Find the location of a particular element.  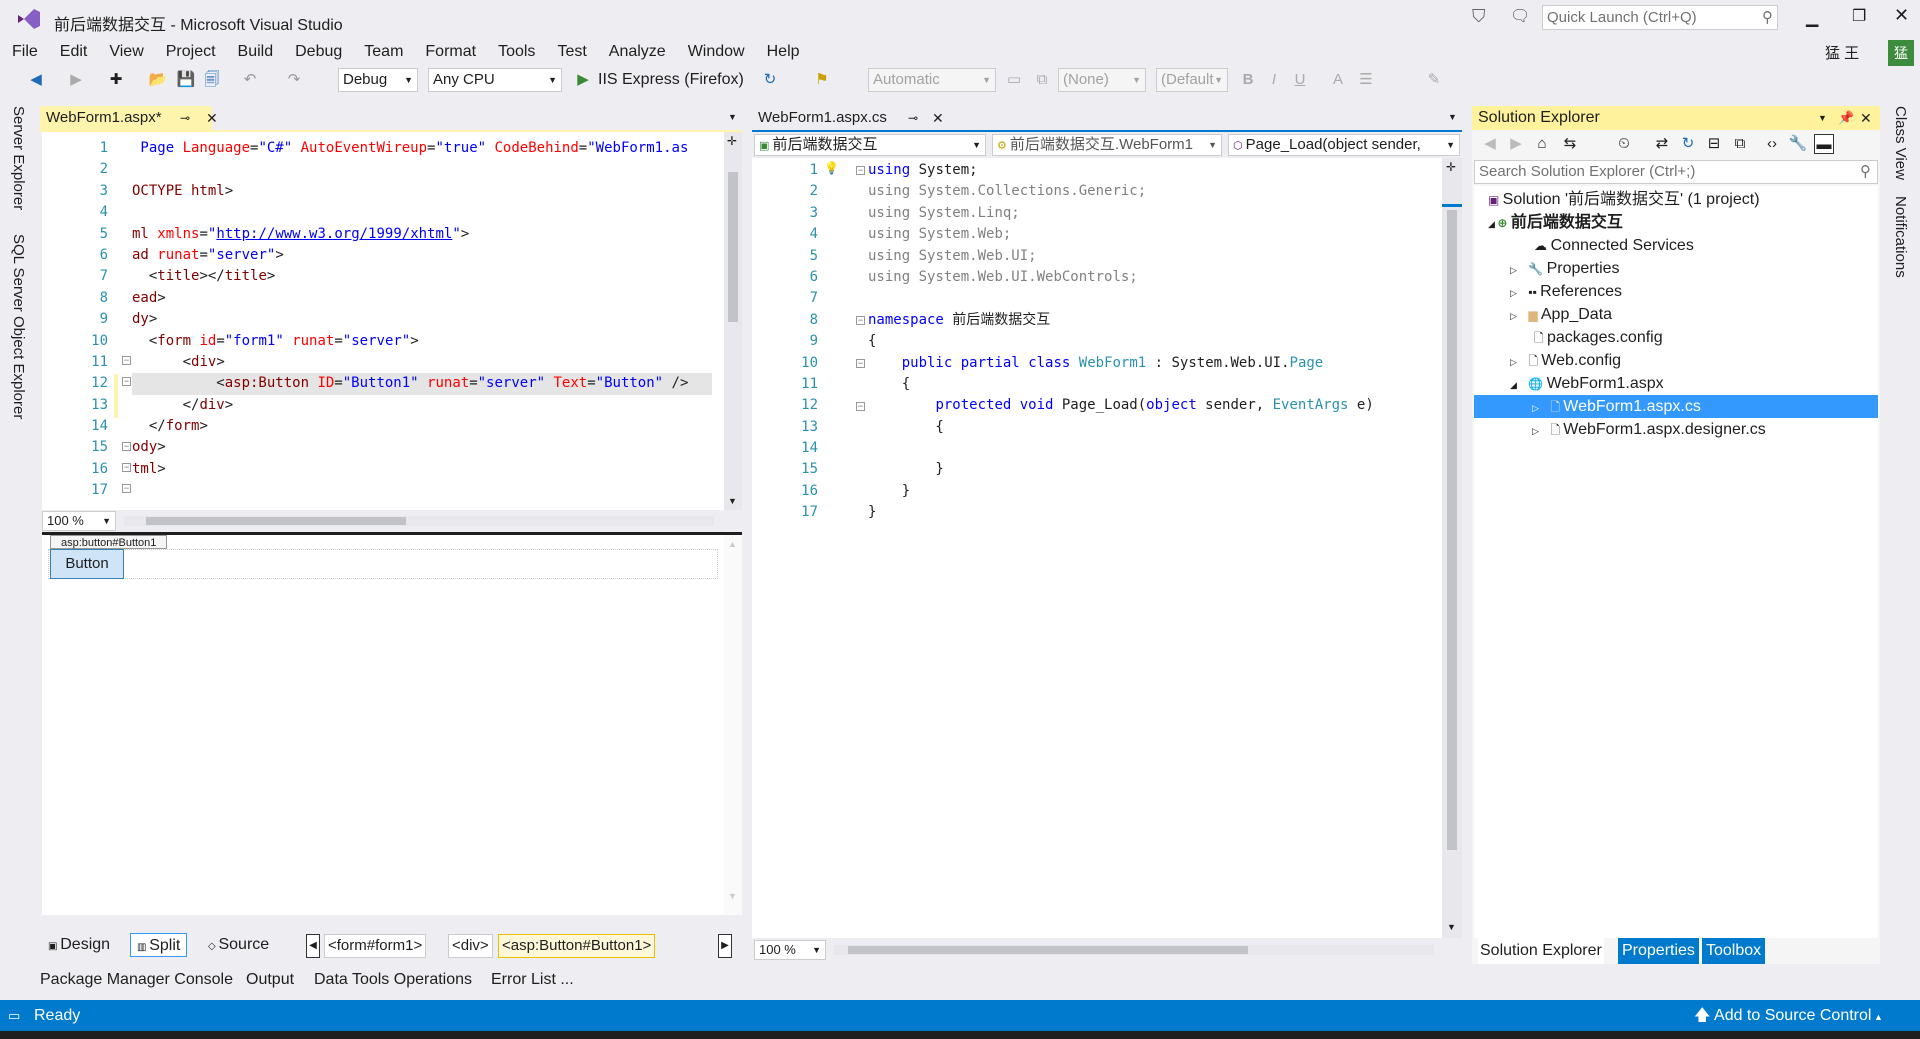

tree-packages-config: 🗋 packages.config is located at coordinates (1598, 337).